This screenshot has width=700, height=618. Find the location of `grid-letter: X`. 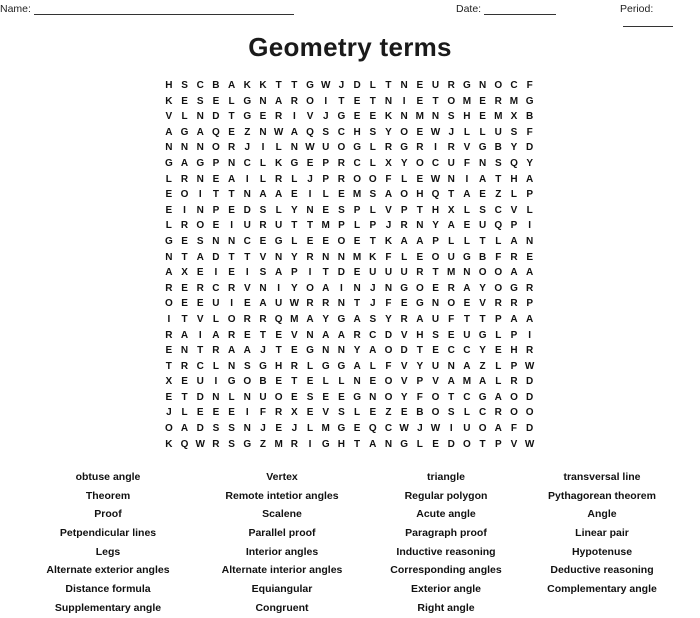

grid-letter: X is located at coordinates (169, 382).